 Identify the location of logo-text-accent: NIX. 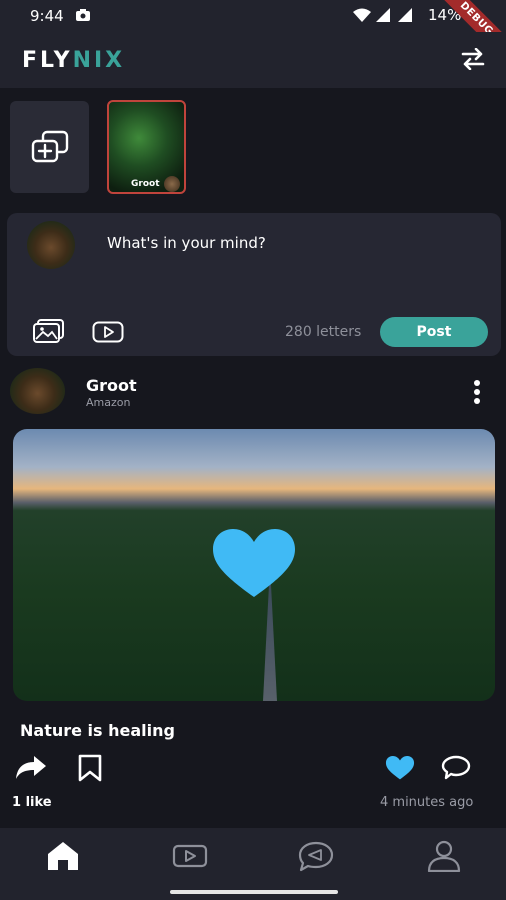
(99, 60).